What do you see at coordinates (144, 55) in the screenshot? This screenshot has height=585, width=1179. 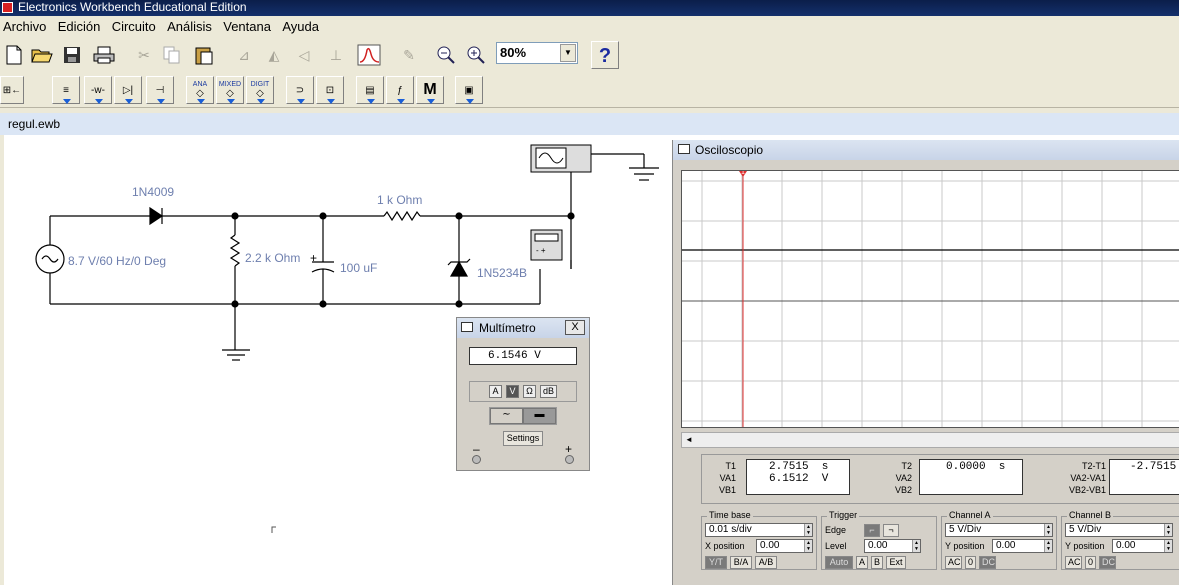 I see `cut-icon: ✂` at bounding box center [144, 55].